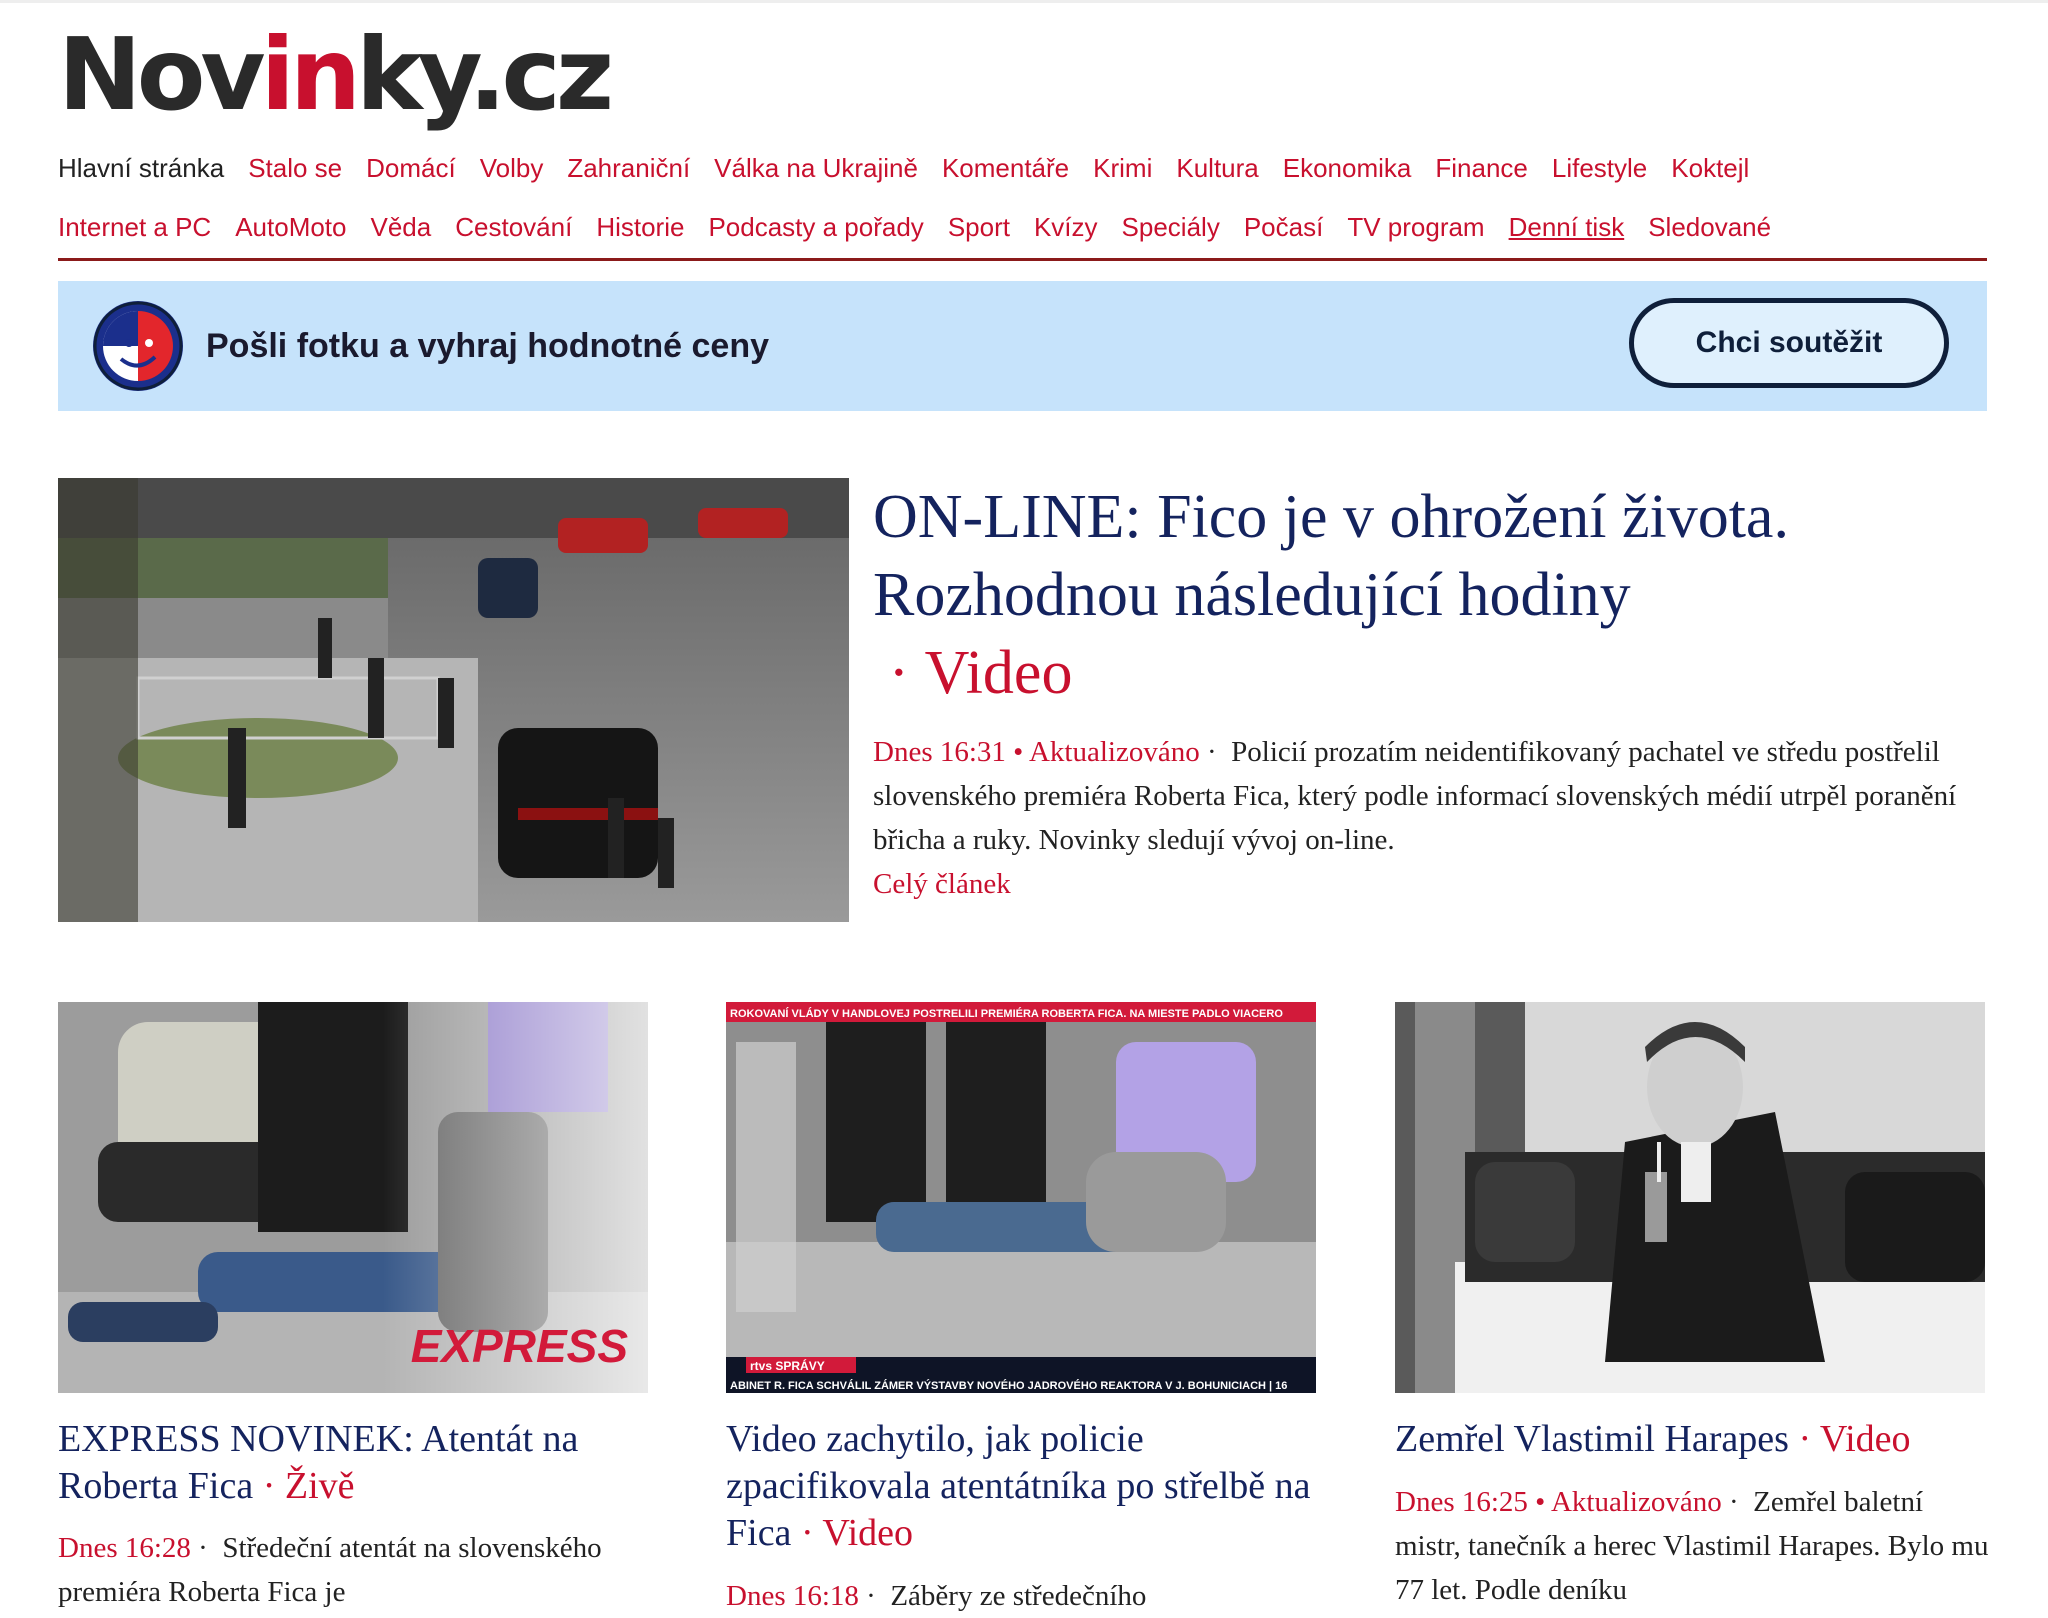 The image size is (2048, 1618). I want to click on nav-item-koktejl: Koktejl, so click(1710, 168).